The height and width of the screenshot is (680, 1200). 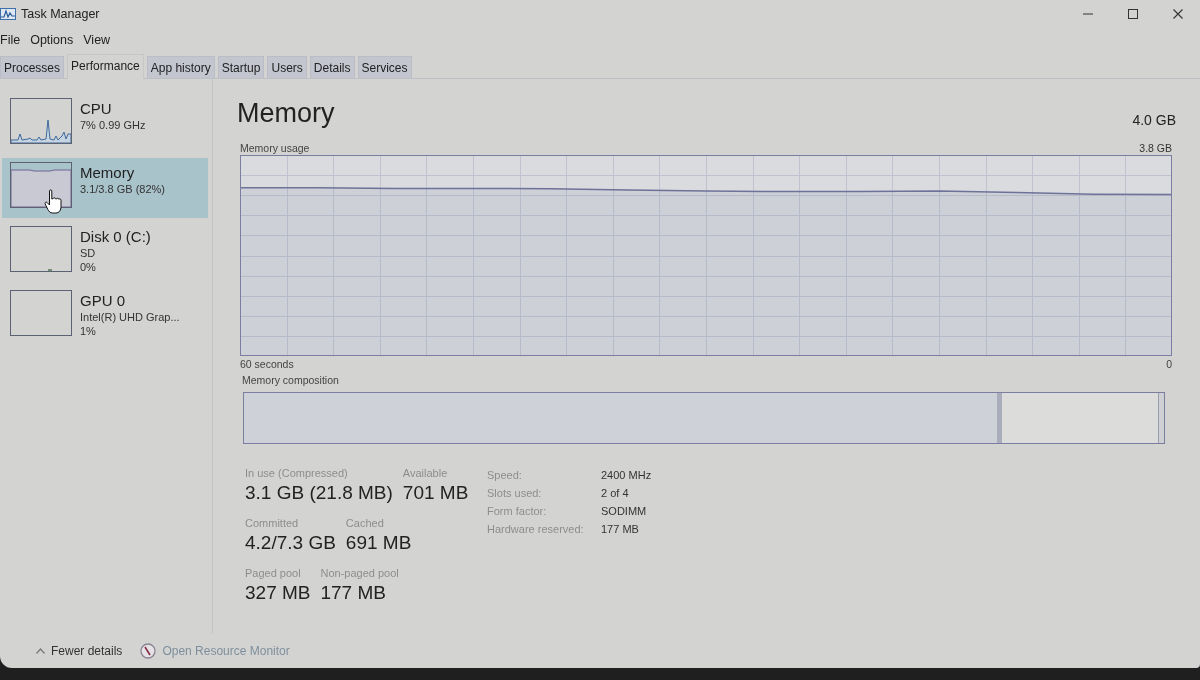 What do you see at coordinates (378, 543) in the screenshot?
I see `stat-value: 691 MB` at bounding box center [378, 543].